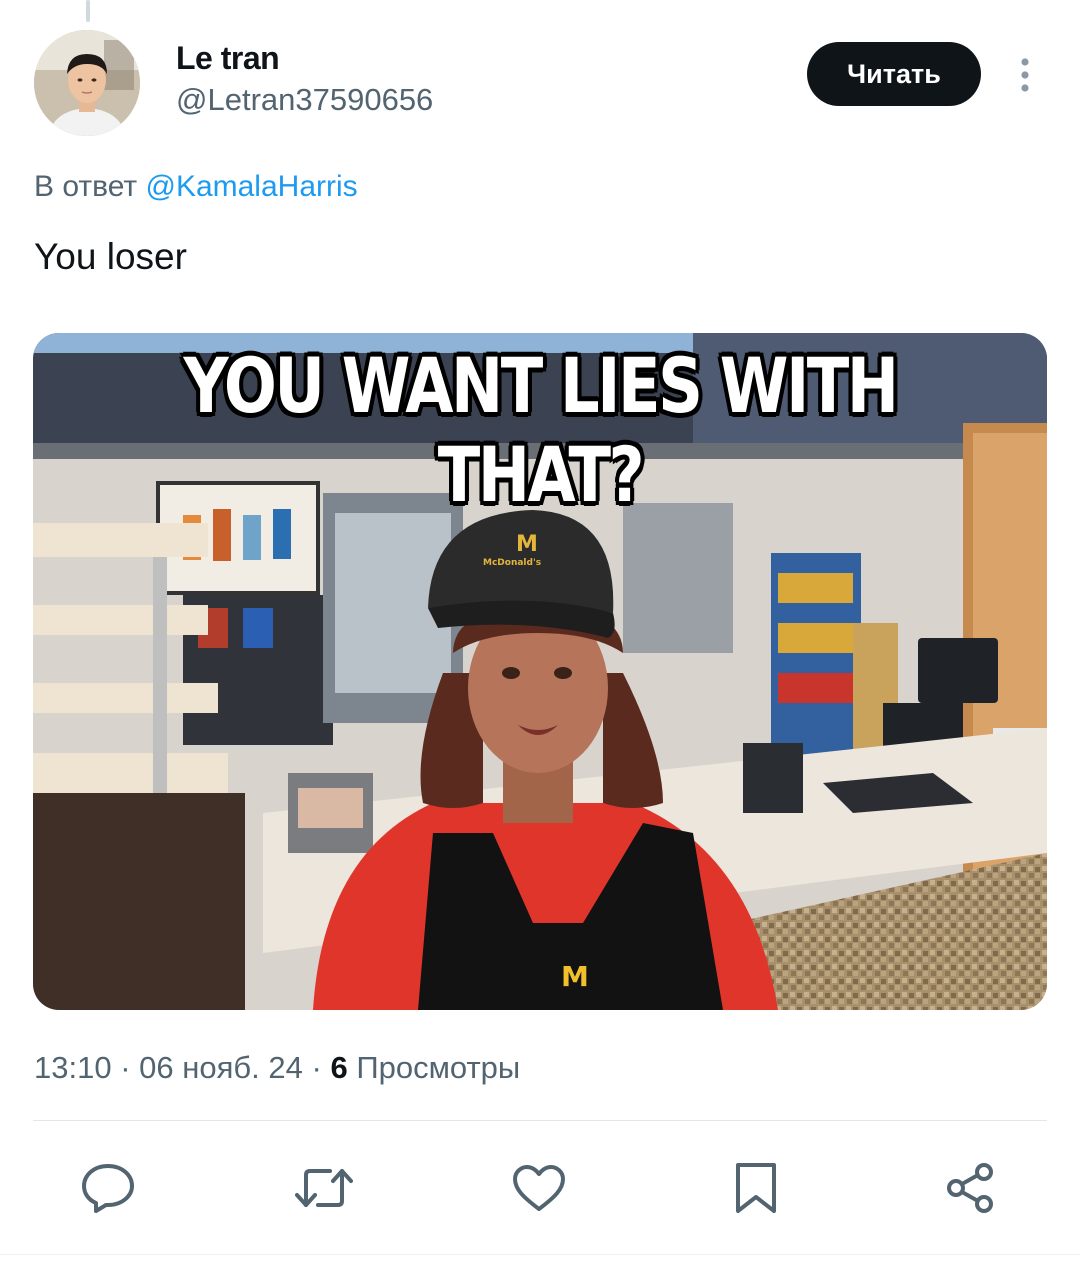 This screenshot has width=1080, height=1262. I want to click on bookmark-icon, so click(756, 1188).